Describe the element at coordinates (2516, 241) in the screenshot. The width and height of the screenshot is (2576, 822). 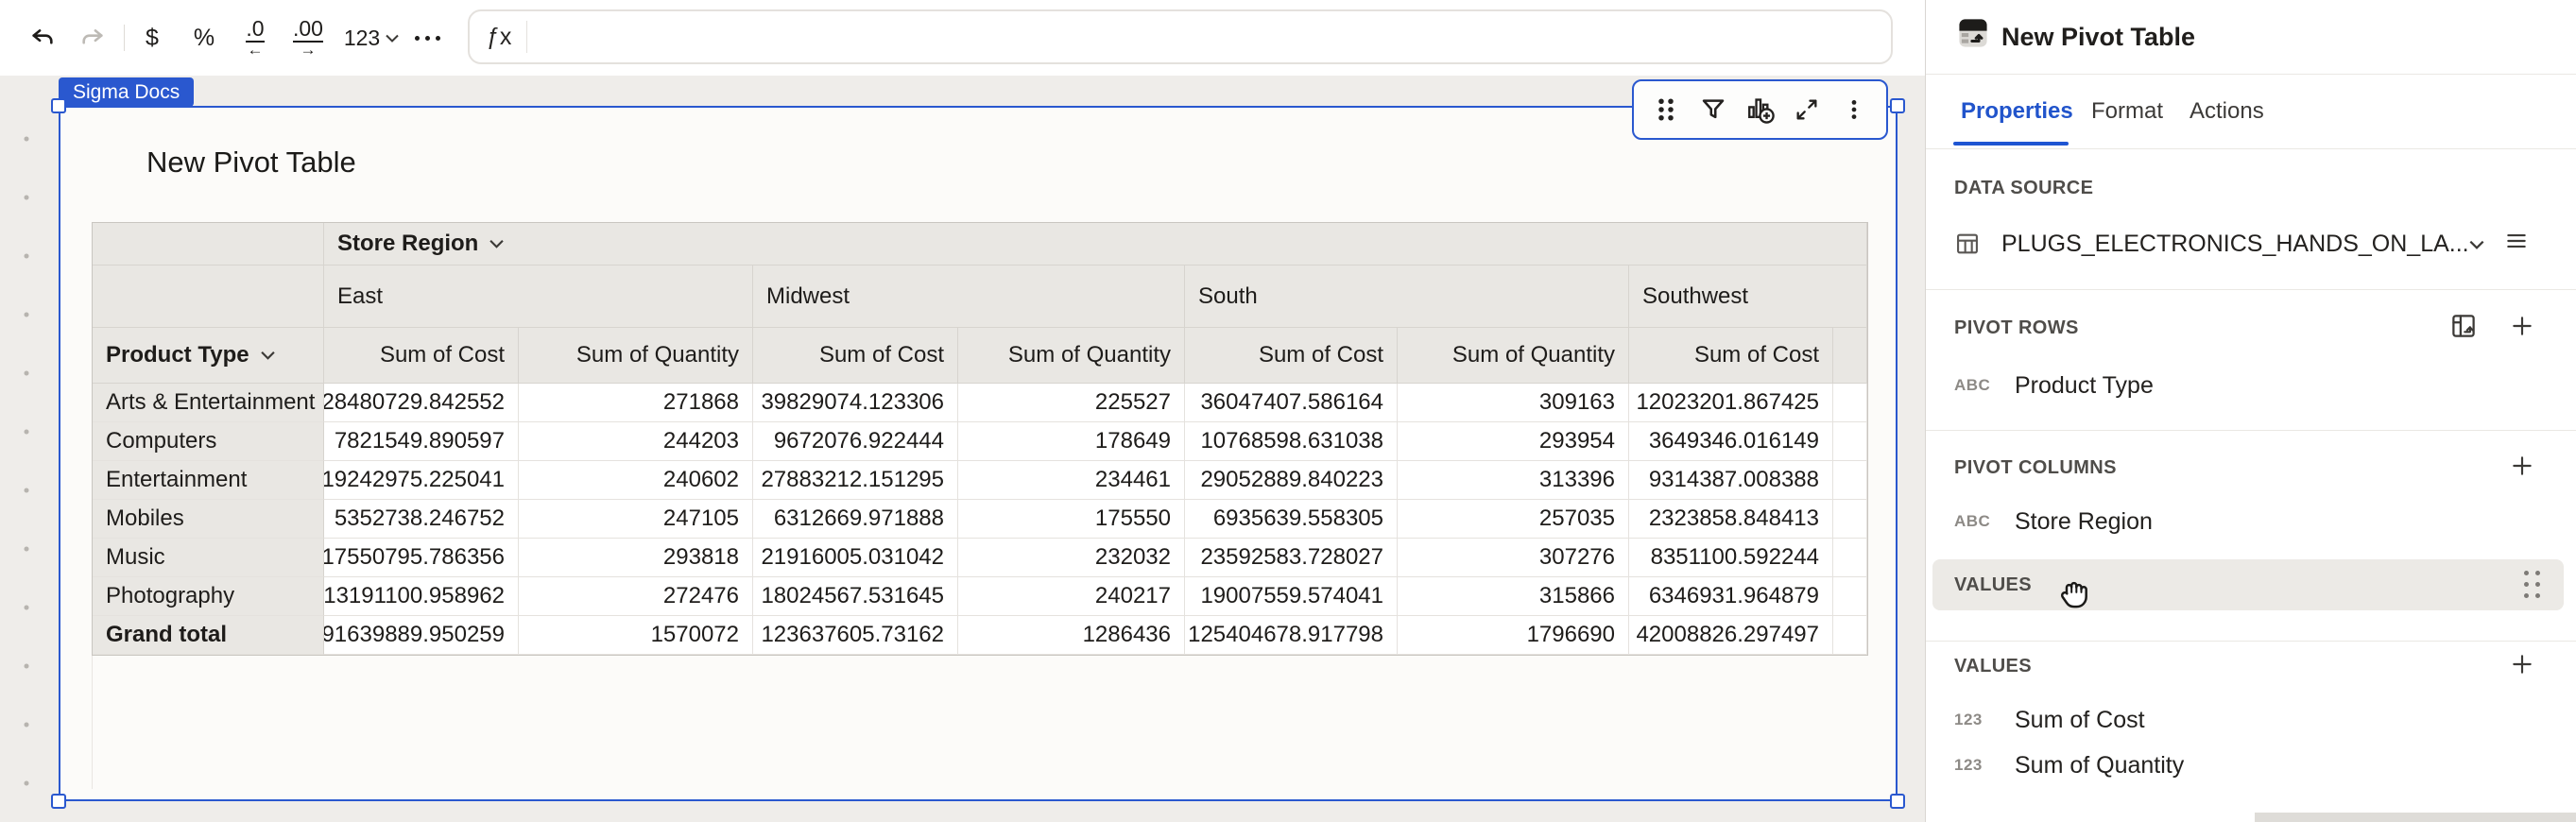
I see `column-list-icon` at that location.